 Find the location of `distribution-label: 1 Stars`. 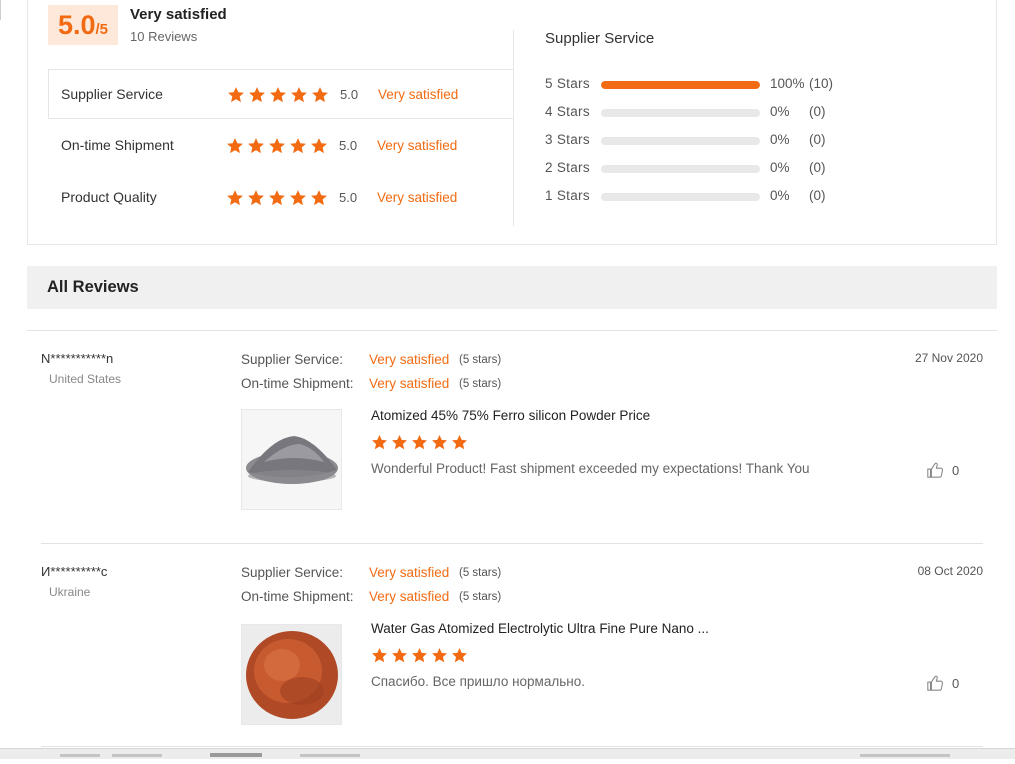

distribution-label: 1 Stars is located at coordinates (567, 195).